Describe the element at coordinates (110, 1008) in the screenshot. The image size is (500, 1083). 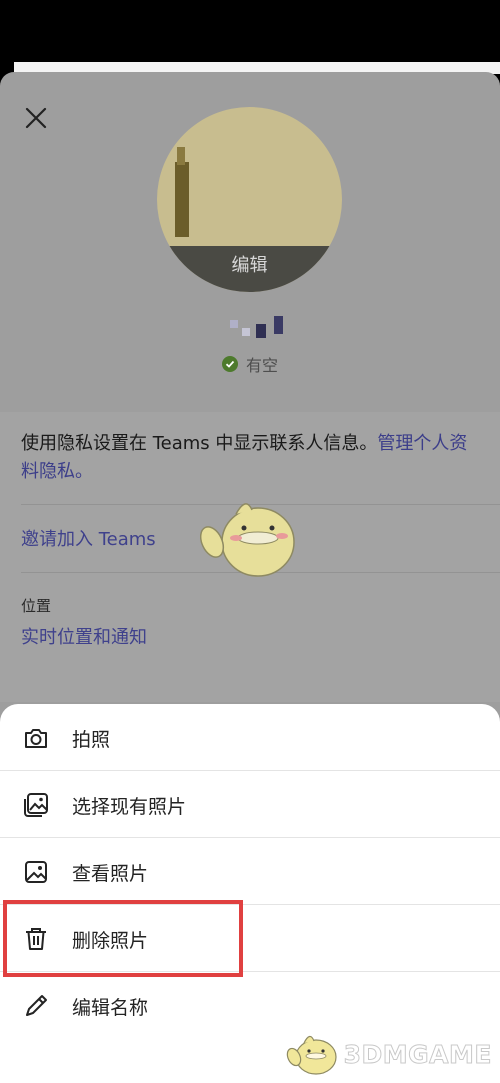
I see `edit-name-label: 编辑名称` at that location.